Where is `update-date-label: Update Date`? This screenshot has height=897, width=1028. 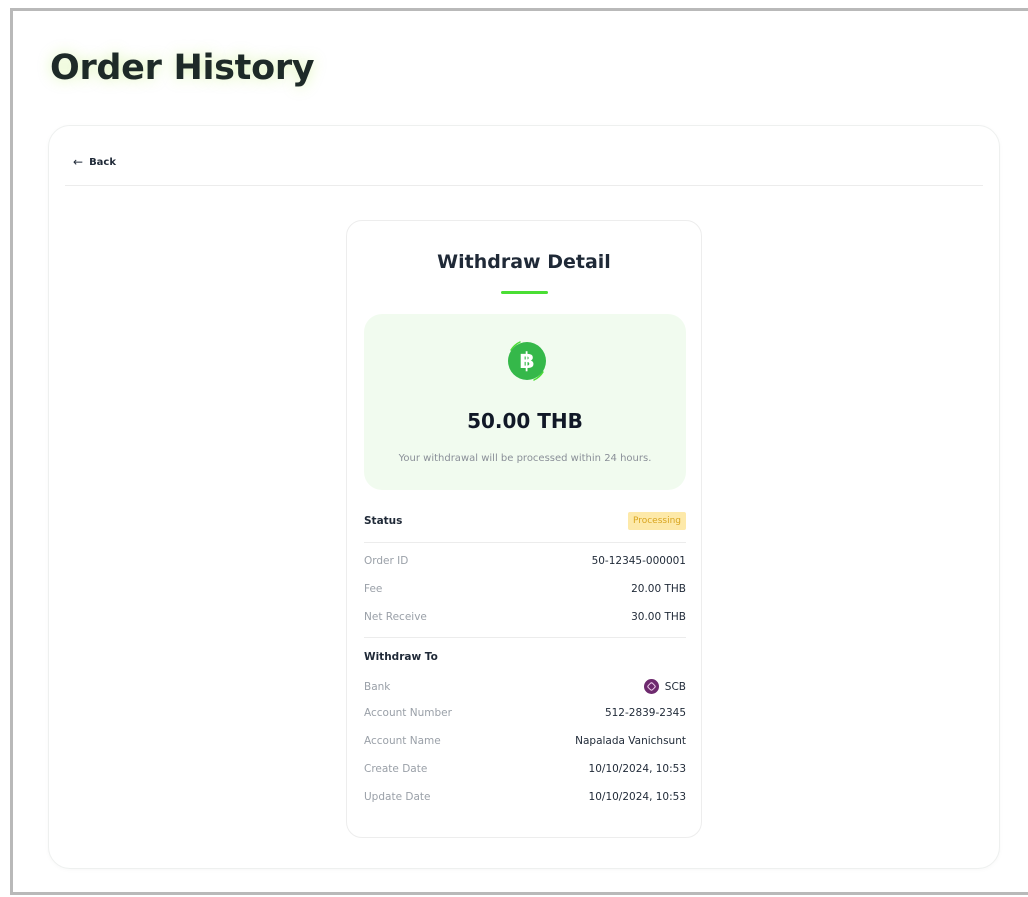 update-date-label: Update Date is located at coordinates (397, 797).